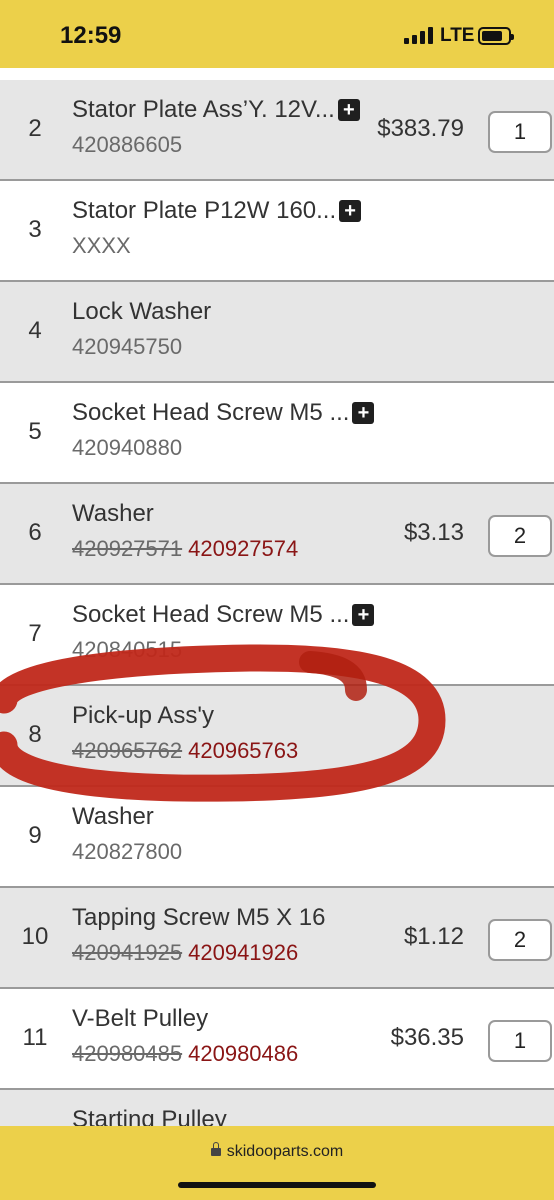 The width and height of the screenshot is (554, 1200). What do you see at coordinates (35, 835) in the screenshot?
I see `part-index: 9` at bounding box center [35, 835].